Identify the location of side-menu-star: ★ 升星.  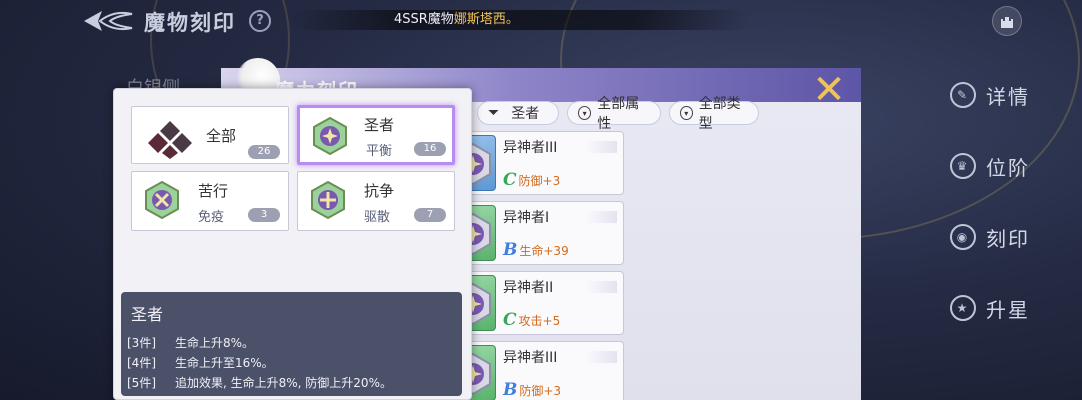
(1010, 308).